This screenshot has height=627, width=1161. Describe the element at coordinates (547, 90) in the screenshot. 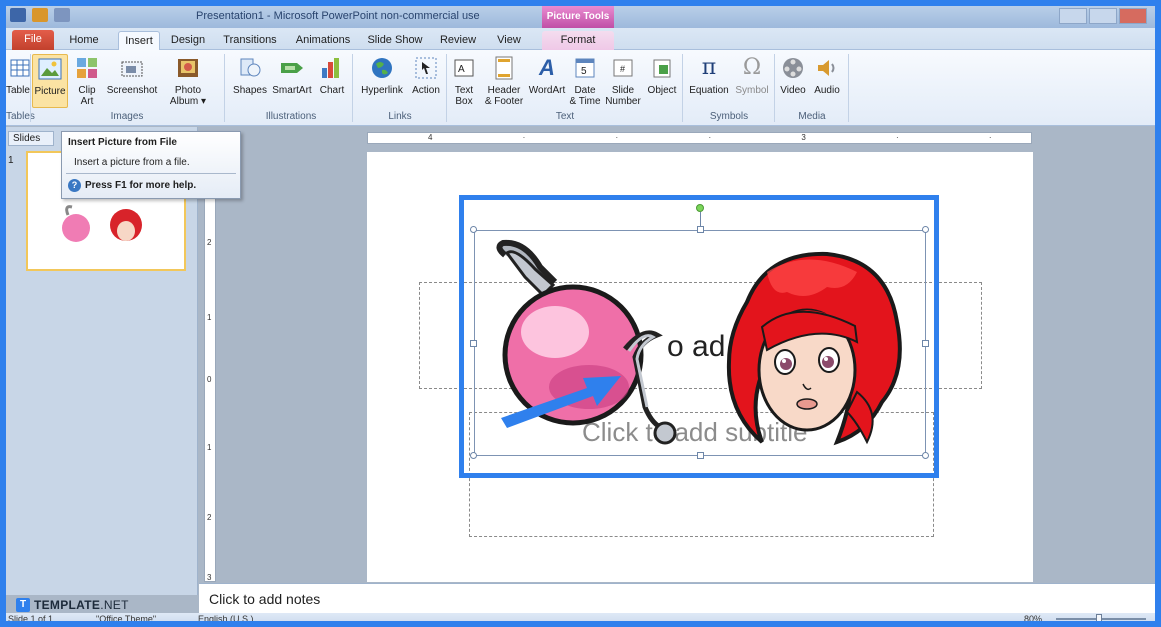

I see `wordart-label: WordArt` at that location.